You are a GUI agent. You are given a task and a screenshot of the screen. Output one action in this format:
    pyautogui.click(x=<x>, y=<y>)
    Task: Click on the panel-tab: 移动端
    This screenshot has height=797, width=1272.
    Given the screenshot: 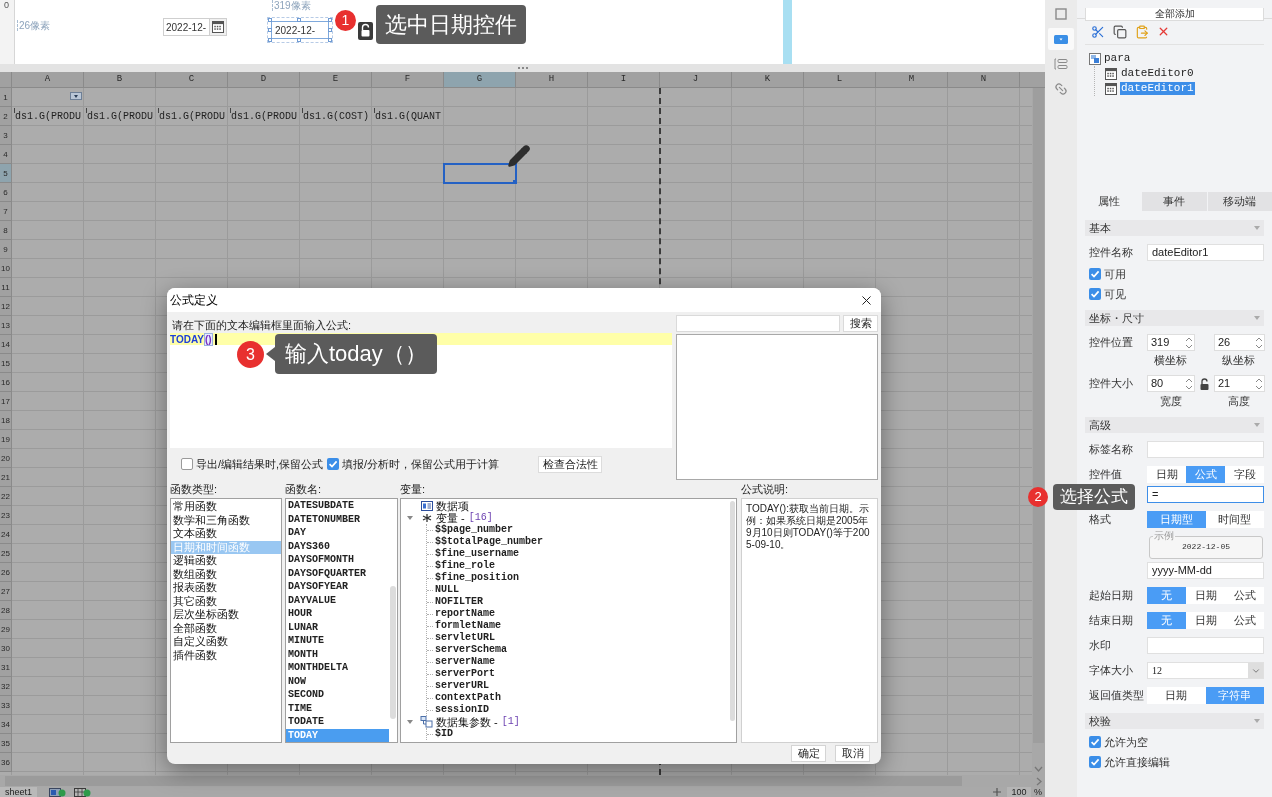 What is the action you would take?
    pyautogui.click(x=1239, y=201)
    